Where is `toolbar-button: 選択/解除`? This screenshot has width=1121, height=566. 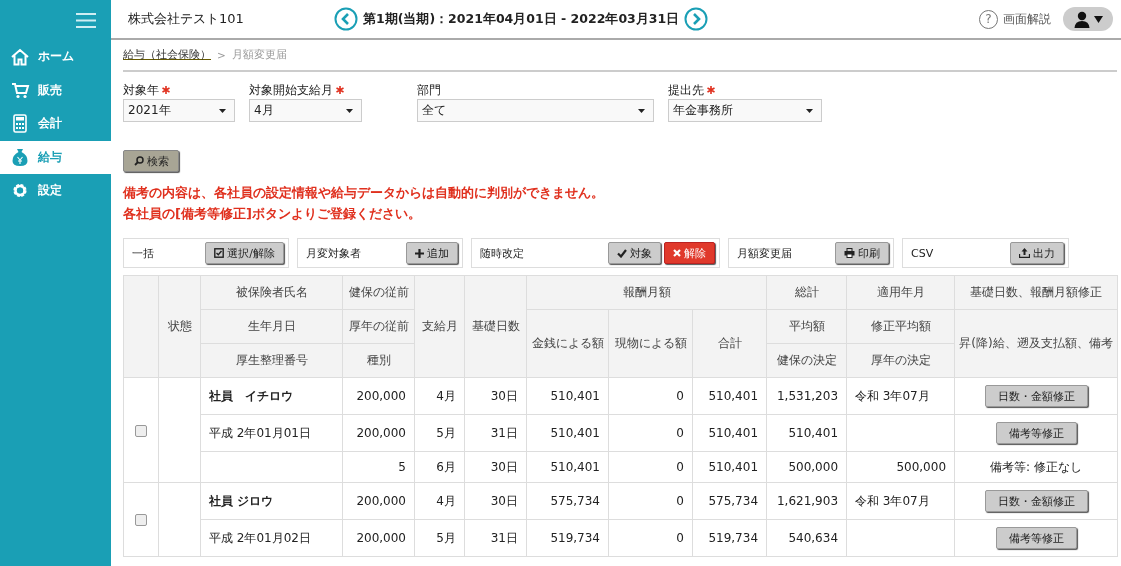 toolbar-button: 選択/解除 is located at coordinates (244, 253).